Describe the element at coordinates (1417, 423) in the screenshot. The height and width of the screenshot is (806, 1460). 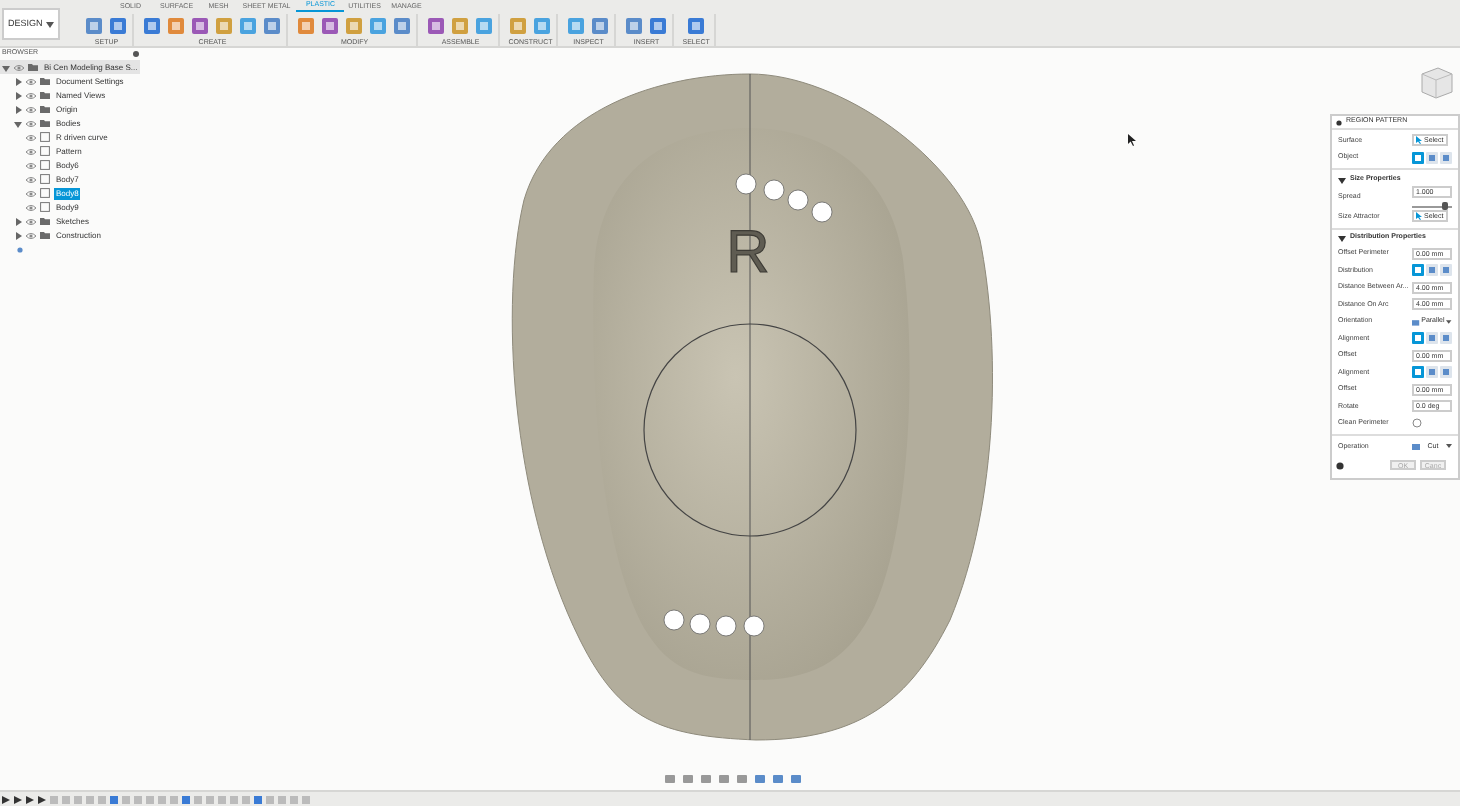
I see `toggle-icon` at that location.